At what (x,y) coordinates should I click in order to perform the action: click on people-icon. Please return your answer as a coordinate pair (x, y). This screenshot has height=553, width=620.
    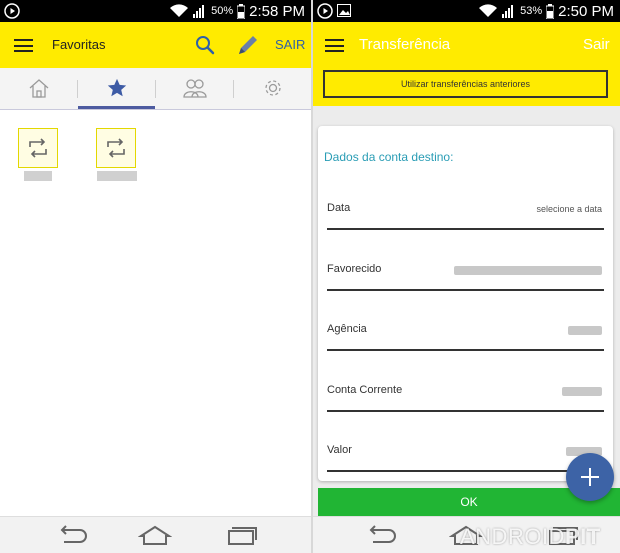
    Looking at the image, I should click on (194, 88).